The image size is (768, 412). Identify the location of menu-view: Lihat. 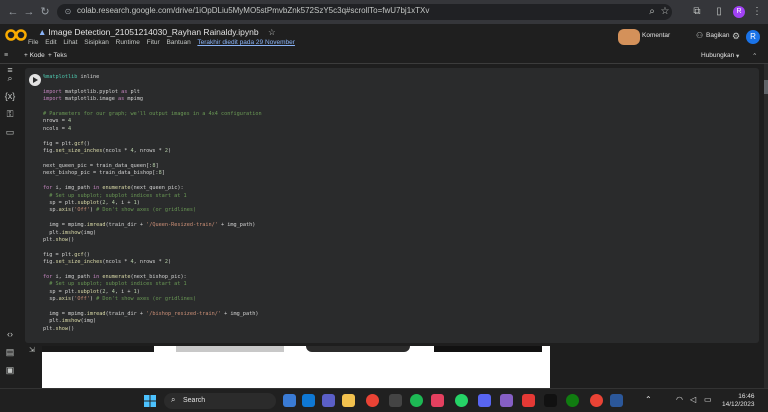
(70, 42).